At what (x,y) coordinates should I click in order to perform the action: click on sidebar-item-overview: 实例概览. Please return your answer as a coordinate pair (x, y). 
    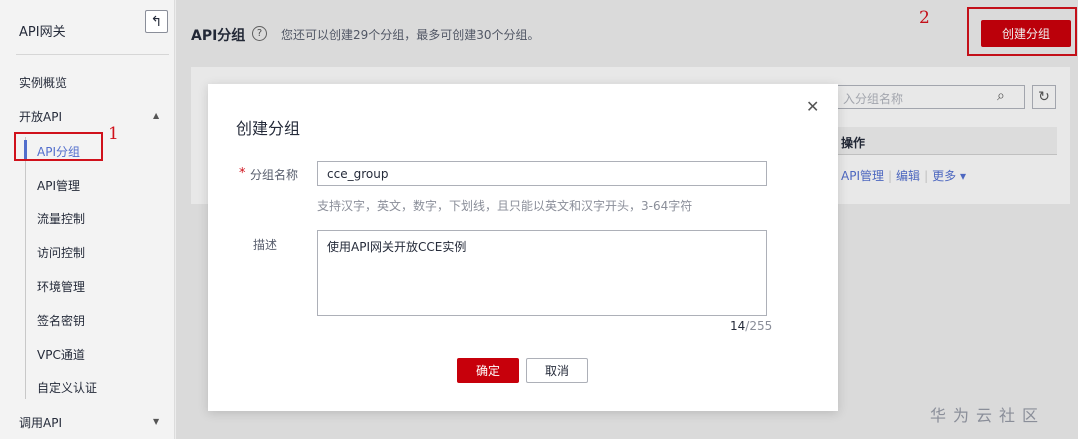
    Looking at the image, I should click on (43, 82).